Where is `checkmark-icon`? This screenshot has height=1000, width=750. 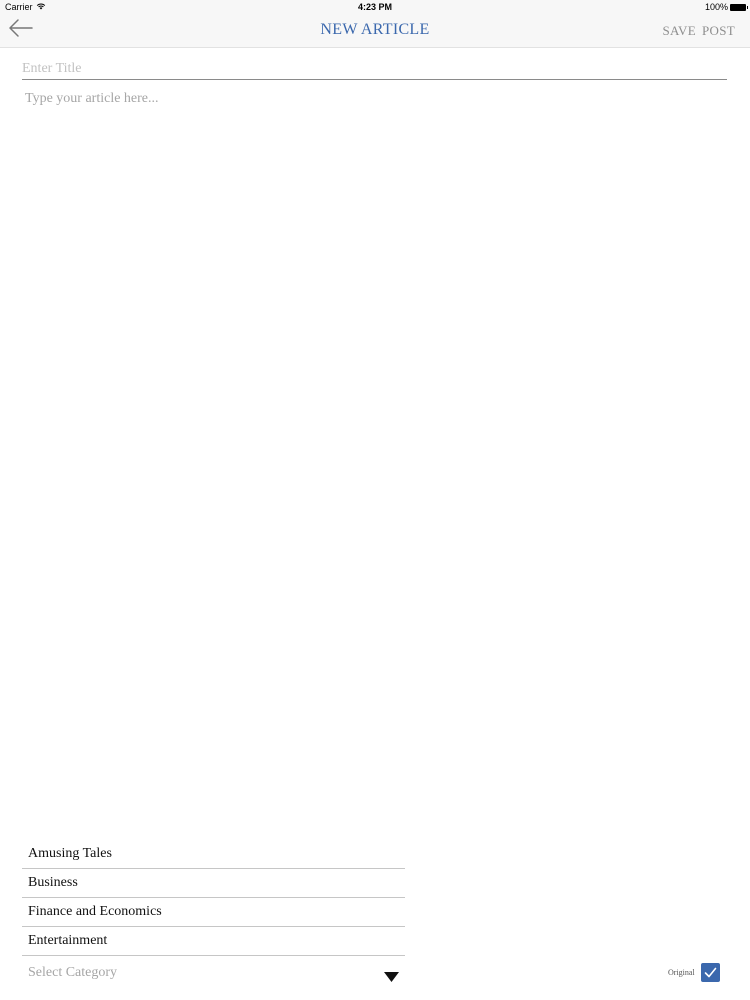
checkmark-icon is located at coordinates (710, 972).